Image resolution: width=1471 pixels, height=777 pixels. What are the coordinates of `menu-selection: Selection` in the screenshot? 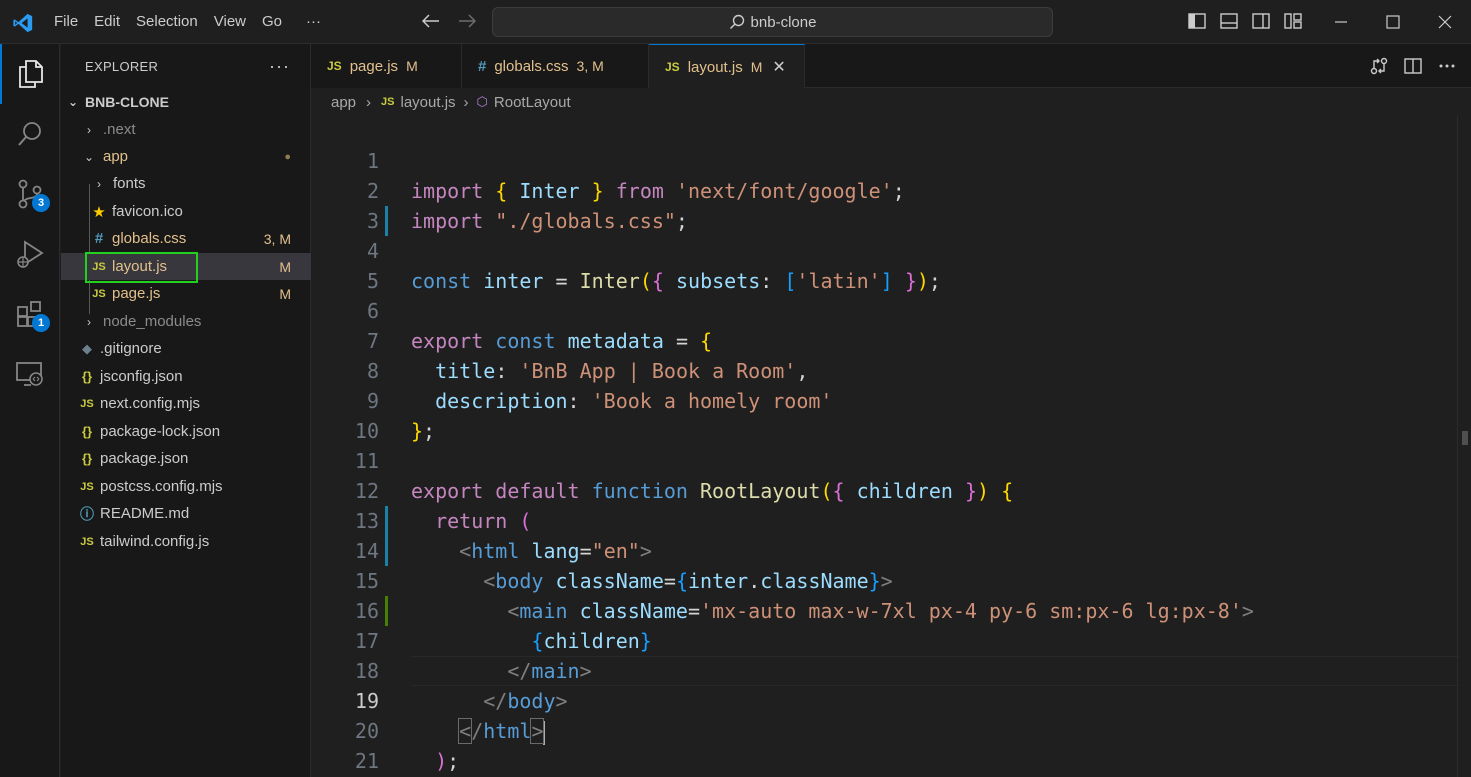 It's located at (167, 22).